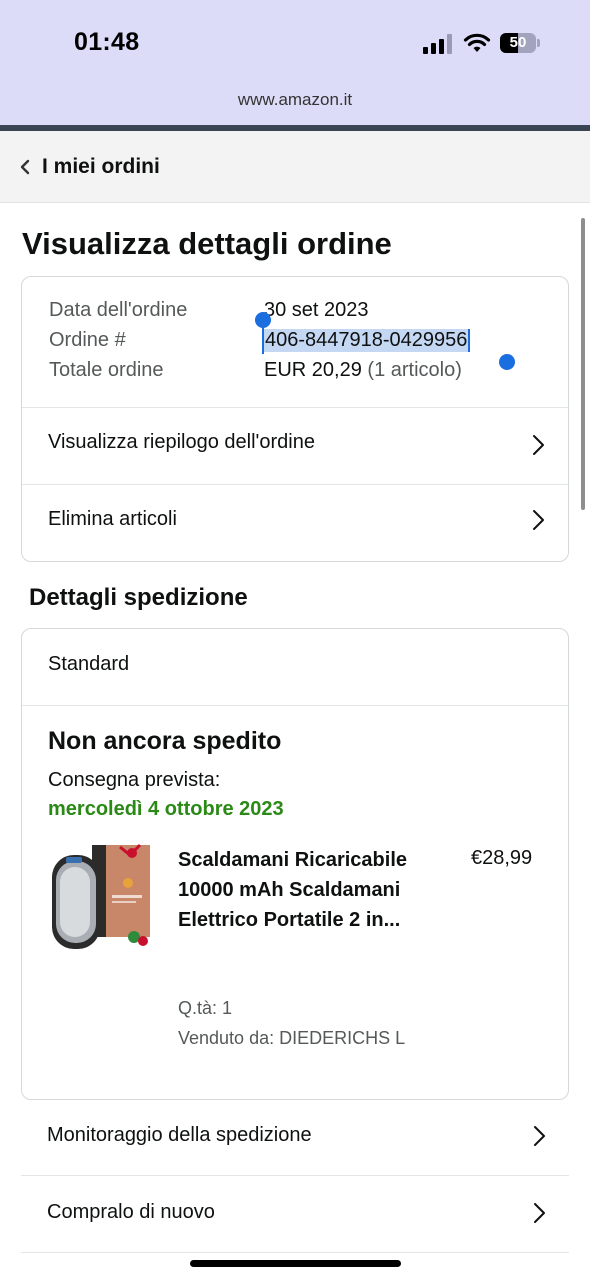 The width and height of the screenshot is (590, 1280). Describe the element at coordinates (138, 597) in the screenshot. I see `shipping-section-title: Dettagli spedizione` at that location.